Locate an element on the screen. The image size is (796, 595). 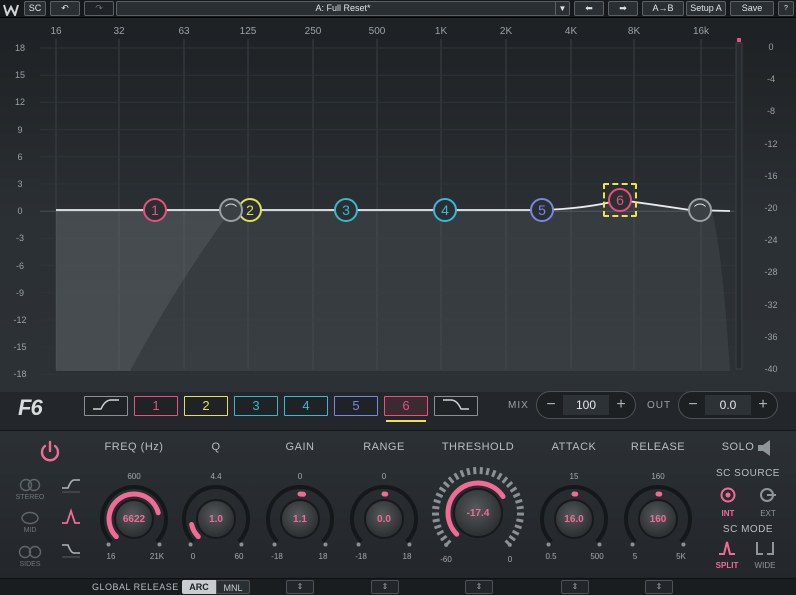
release-knob: 160 is located at coordinates (658, 519).